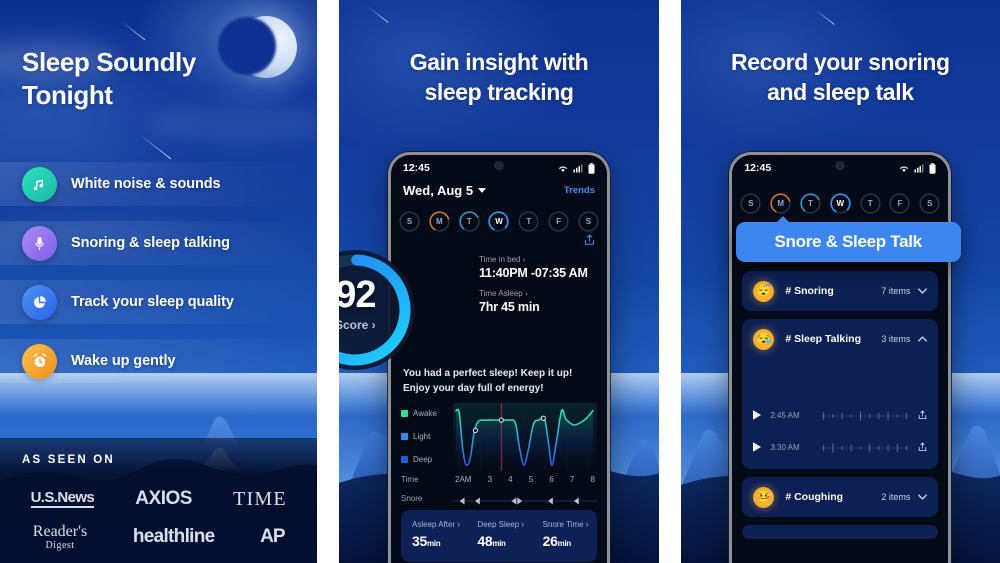 Image resolution: width=1000 pixels, height=563 pixels. What do you see at coordinates (840, 91) in the screenshot?
I see `headline-line-2: and sleep talk` at bounding box center [840, 91].